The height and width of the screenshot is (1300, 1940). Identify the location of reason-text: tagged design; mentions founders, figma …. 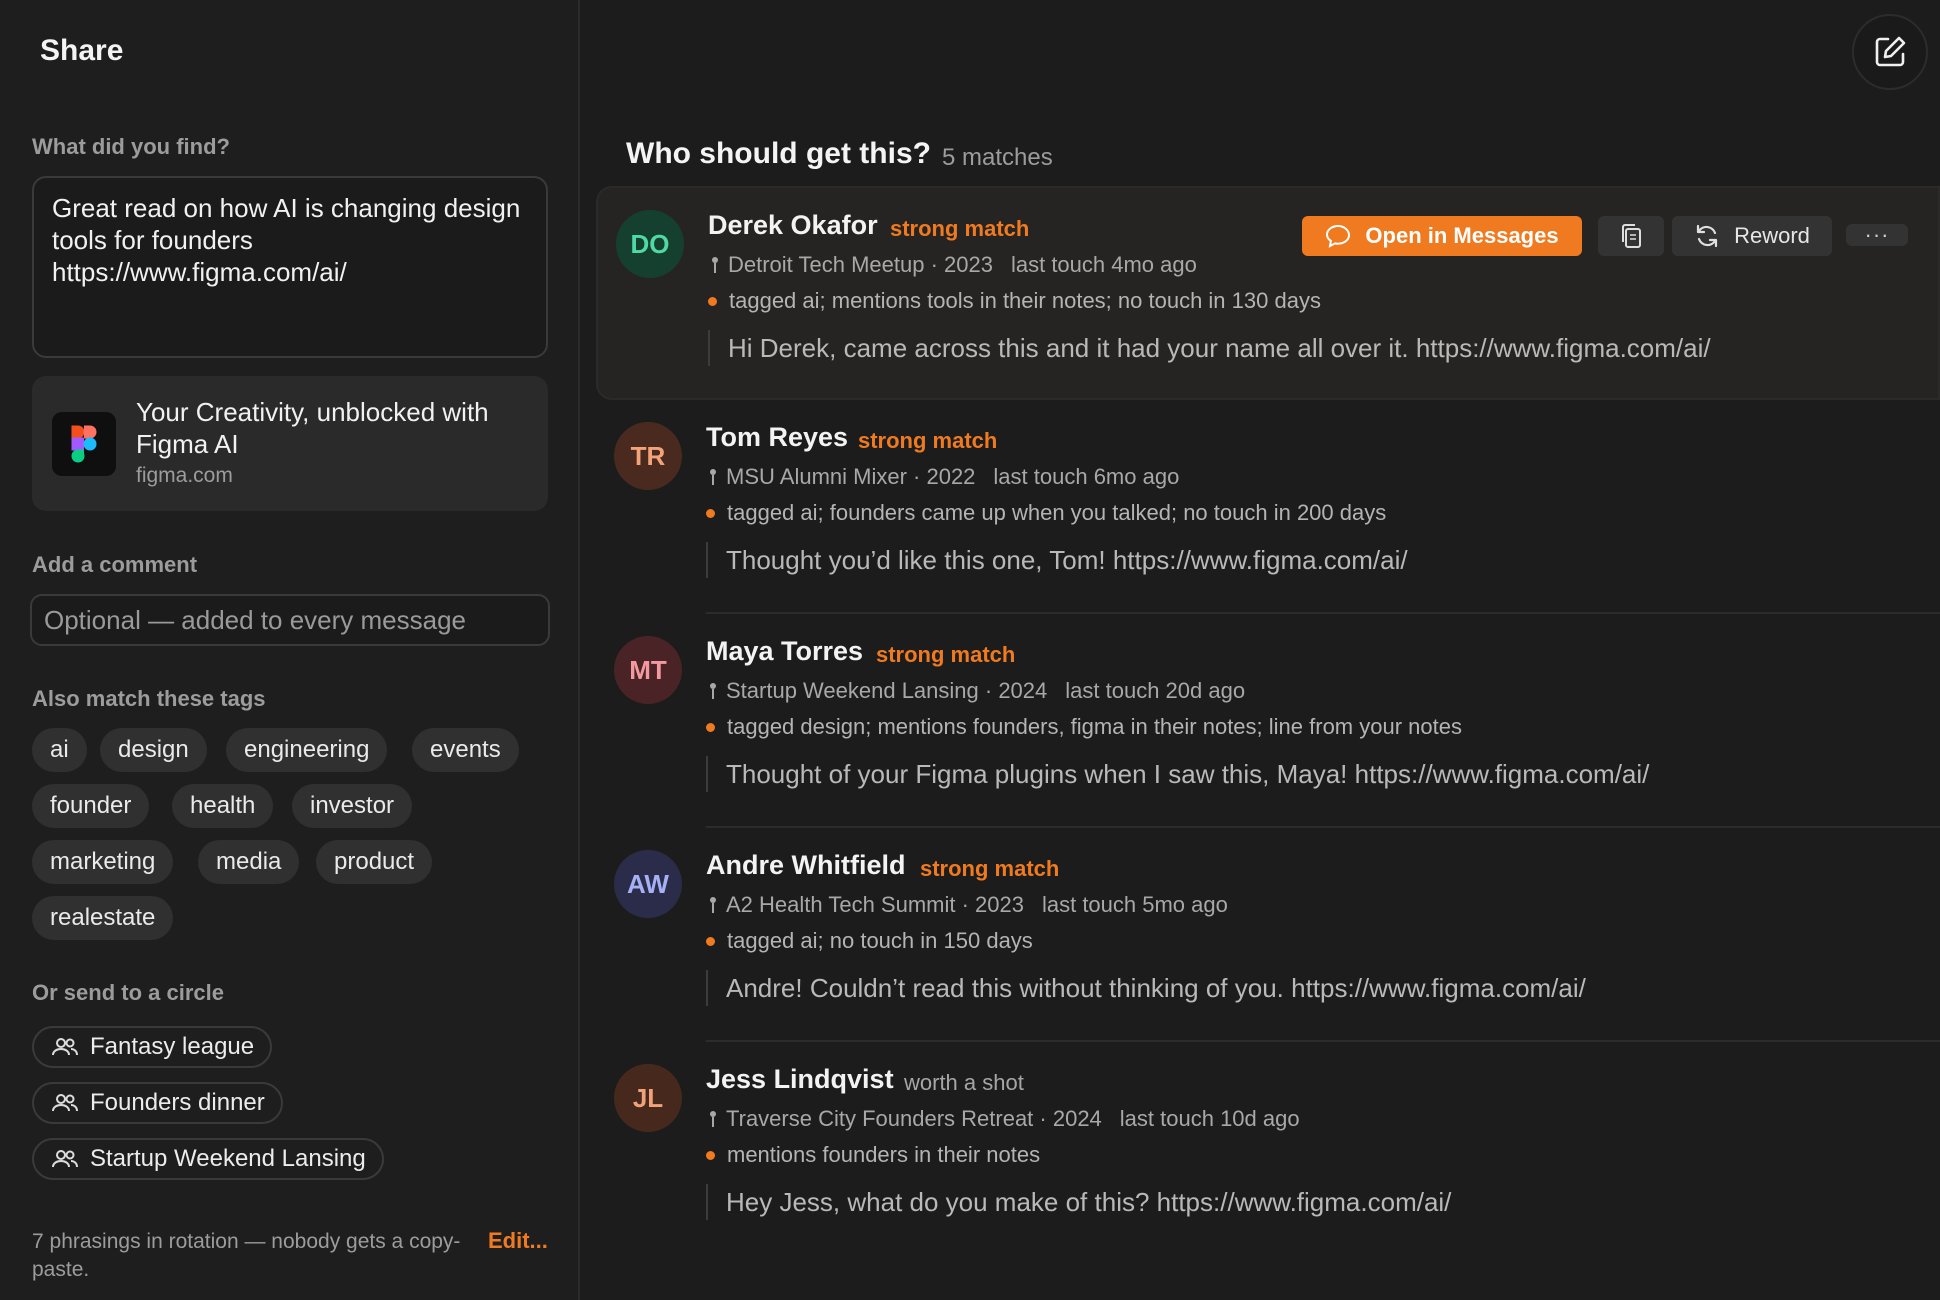
(1094, 726).